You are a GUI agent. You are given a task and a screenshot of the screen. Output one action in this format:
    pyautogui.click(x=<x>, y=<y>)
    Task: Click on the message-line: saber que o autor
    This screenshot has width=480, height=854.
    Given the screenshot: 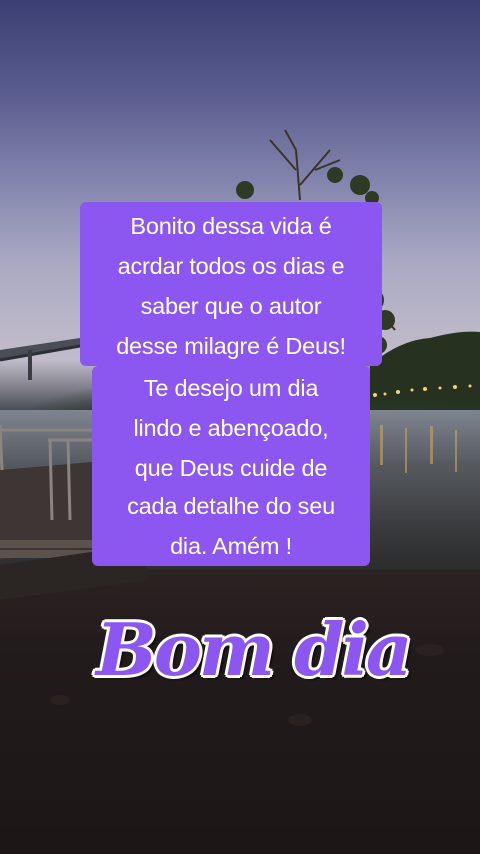 What is the action you would take?
    pyautogui.click(x=231, y=306)
    